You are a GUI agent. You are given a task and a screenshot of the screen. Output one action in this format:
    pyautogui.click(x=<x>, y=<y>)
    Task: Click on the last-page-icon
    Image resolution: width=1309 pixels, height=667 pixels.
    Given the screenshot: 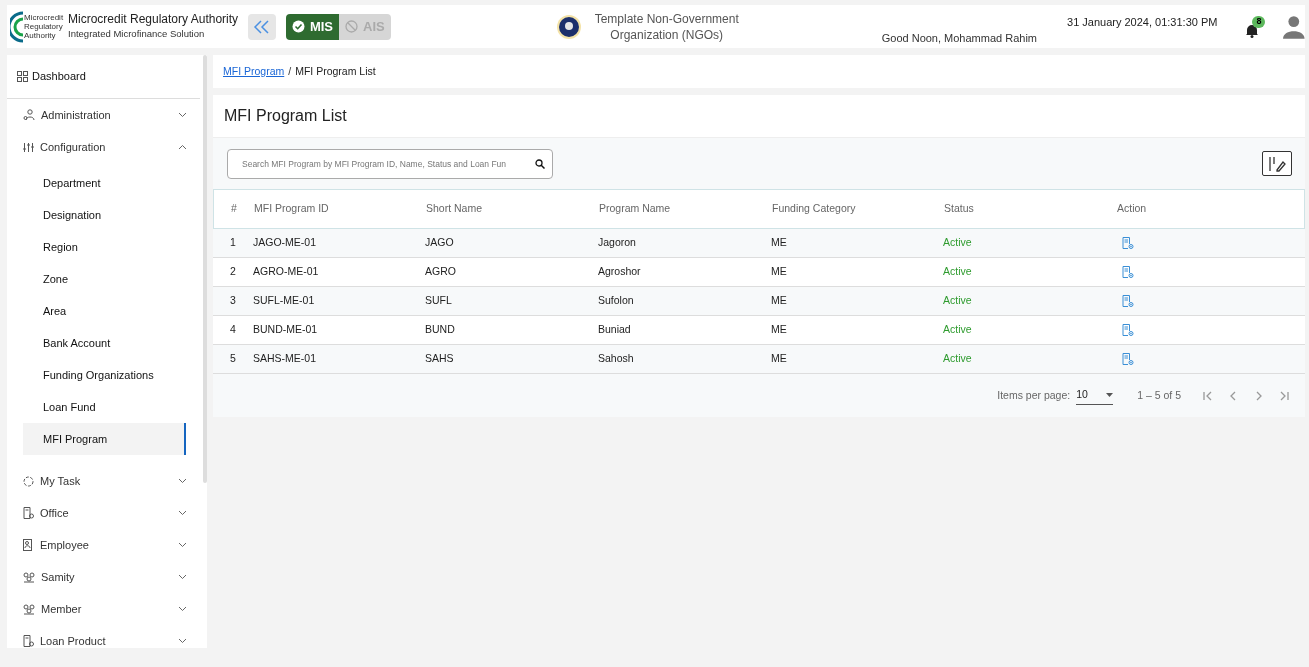 What is the action you would take?
    pyautogui.click(x=1285, y=395)
    